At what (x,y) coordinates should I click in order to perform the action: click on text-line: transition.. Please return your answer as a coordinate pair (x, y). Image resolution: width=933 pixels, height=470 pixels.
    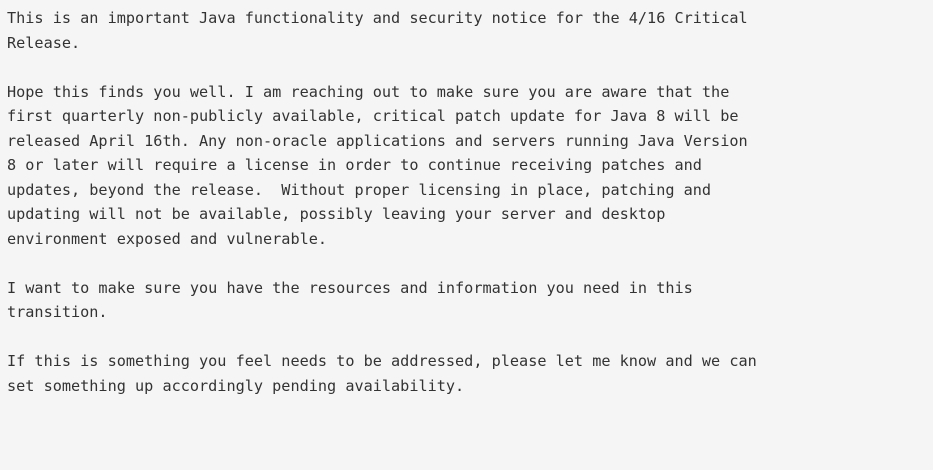
    Looking at the image, I should click on (57, 312).